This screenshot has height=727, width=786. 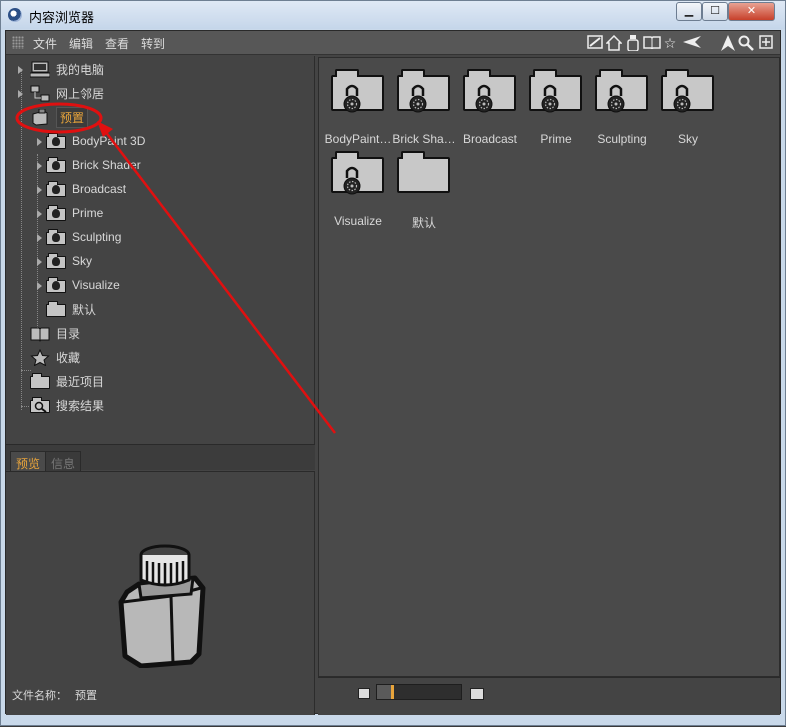 What do you see at coordinates (40, 357) in the screenshot?
I see `star-icon` at bounding box center [40, 357].